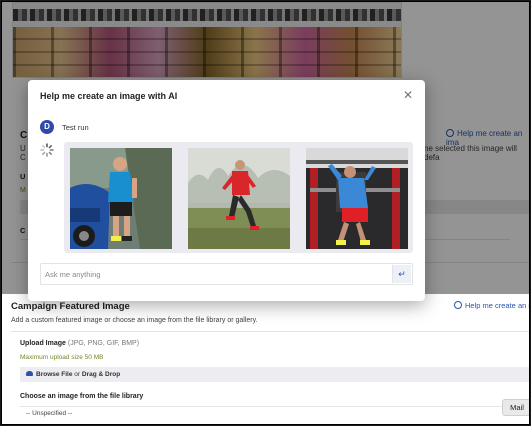  What do you see at coordinates (75, 127) in the screenshot?
I see `user-message-text: Test run` at bounding box center [75, 127].